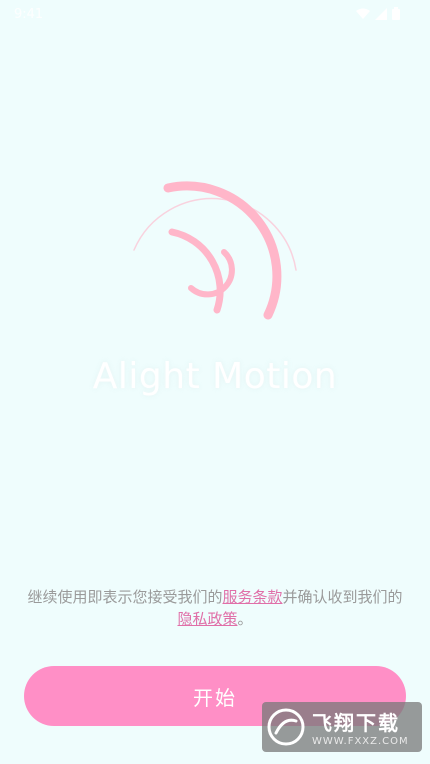  What do you see at coordinates (342, 597) in the screenshot?
I see `terms-middle: 并确认收到我们的` at bounding box center [342, 597].